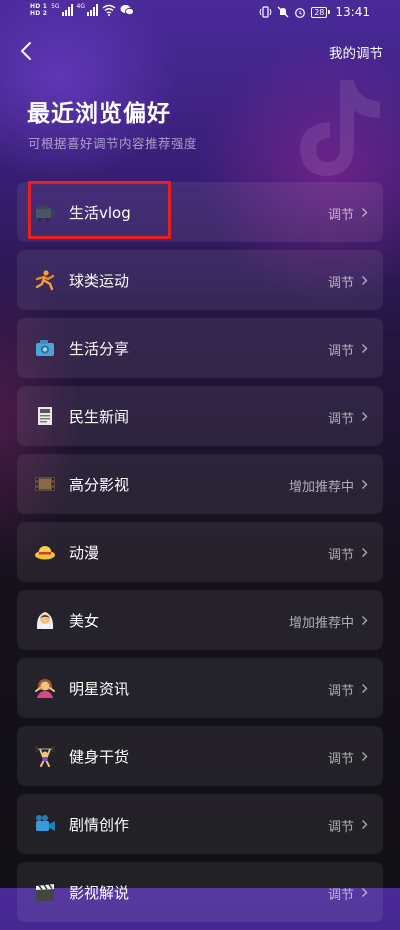 This screenshot has height=930, width=400. I want to click on camera-icon, so click(45, 213).